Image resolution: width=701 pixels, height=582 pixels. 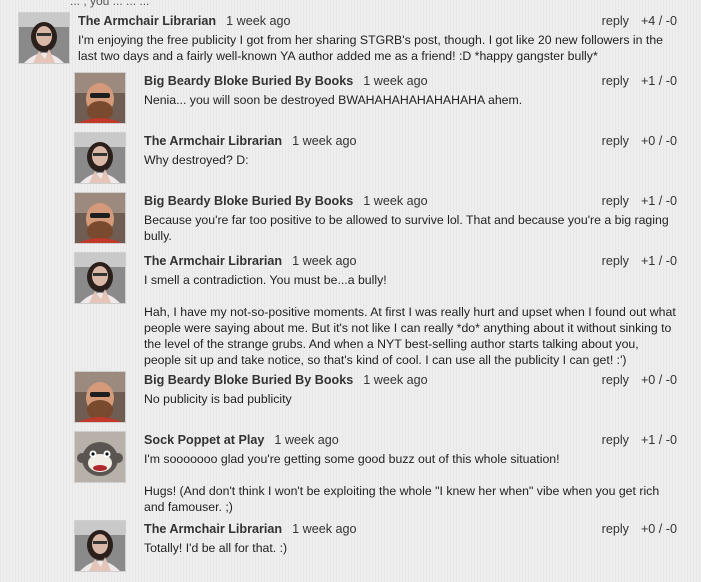 What do you see at coordinates (658, 21) in the screenshot?
I see `vote-count: +4 / -0` at bounding box center [658, 21].